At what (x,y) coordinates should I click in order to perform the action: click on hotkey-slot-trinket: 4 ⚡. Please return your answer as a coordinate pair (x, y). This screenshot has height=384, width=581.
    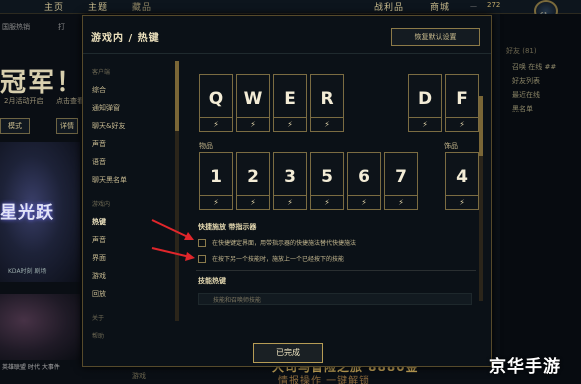
    Looking at the image, I should click on (462, 181).